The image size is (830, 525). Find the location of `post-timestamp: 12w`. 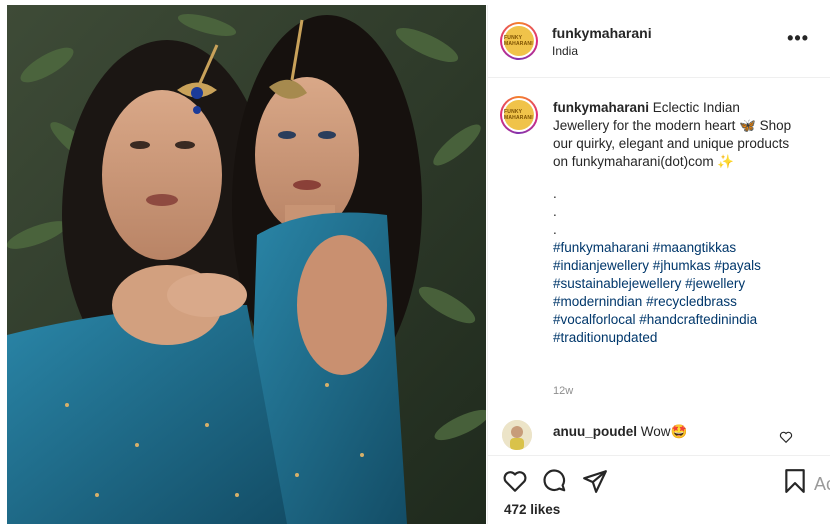

post-timestamp: 12w is located at coordinates (563, 391).